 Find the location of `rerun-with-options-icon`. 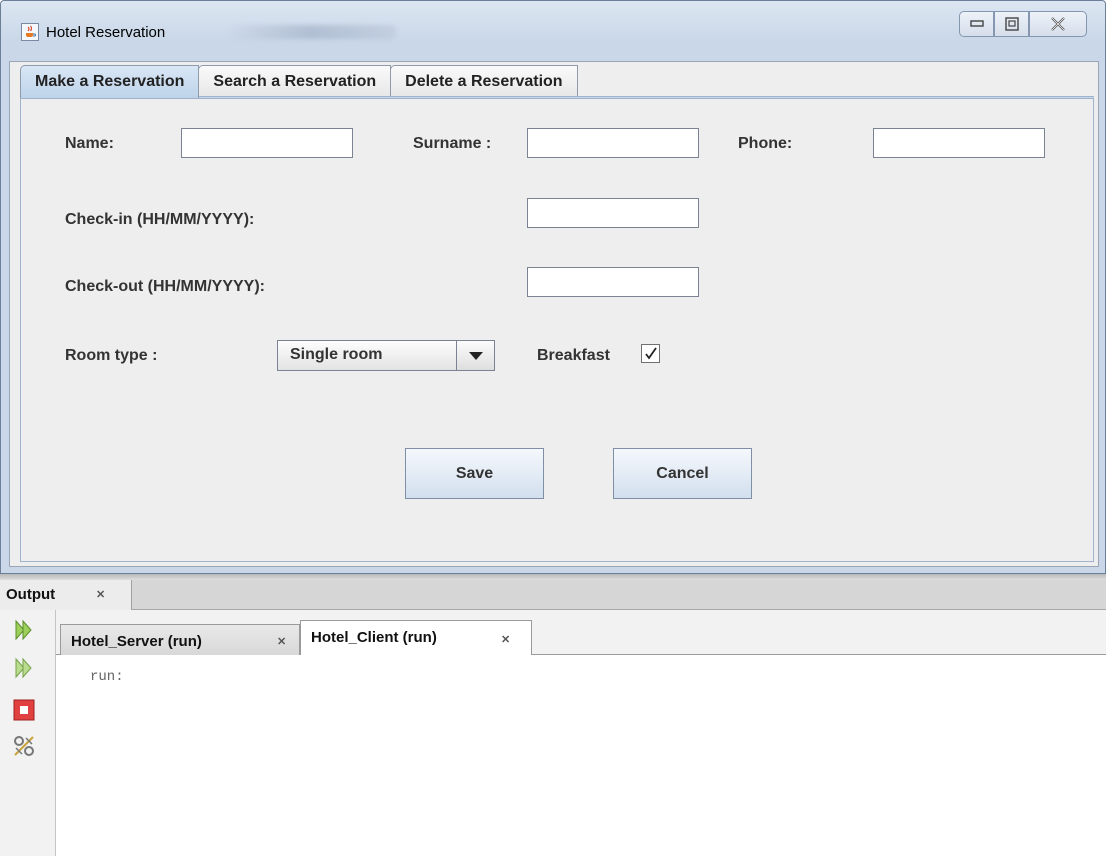

rerun-with-options-icon is located at coordinates (24, 668).